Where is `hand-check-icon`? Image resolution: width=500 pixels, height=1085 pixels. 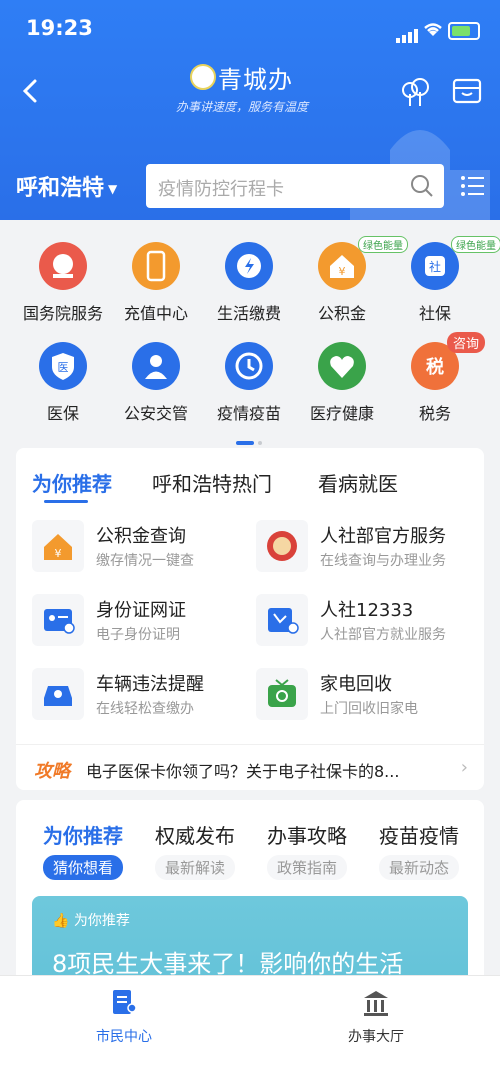 hand-check-icon is located at coordinates (282, 620).